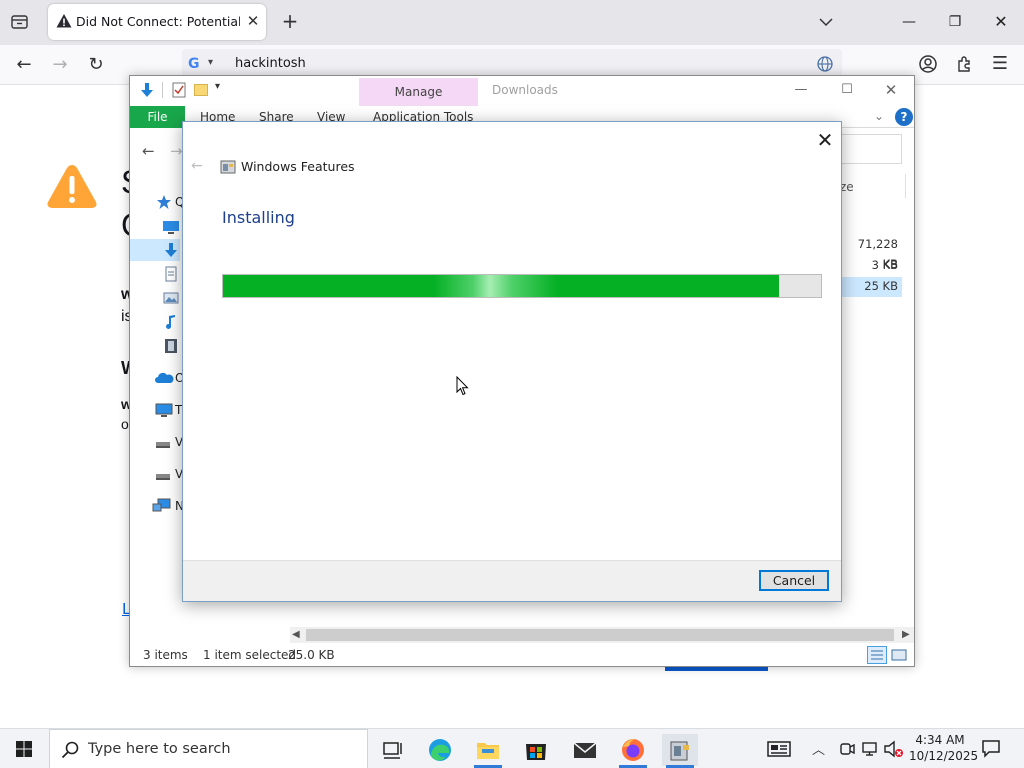  I want to click on scroll-right-icon: ▶, so click(906, 635).